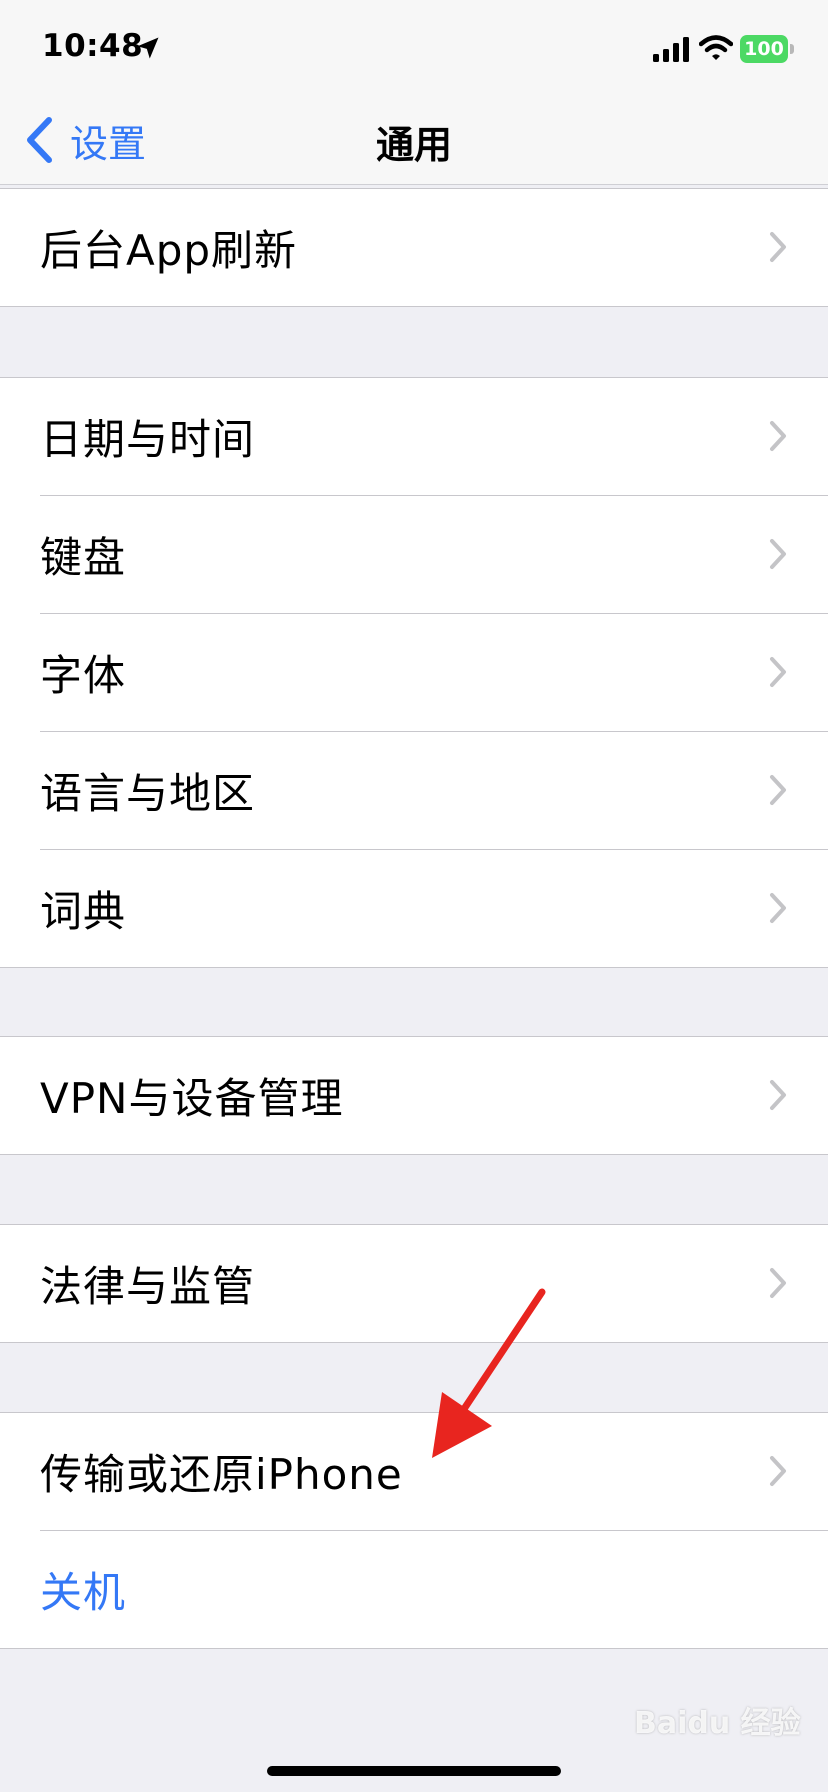 The height and width of the screenshot is (1792, 828). What do you see at coordinates (413, 145) in the screenshot?
I see `page-title: 通用` at bounding box center [413, 145].